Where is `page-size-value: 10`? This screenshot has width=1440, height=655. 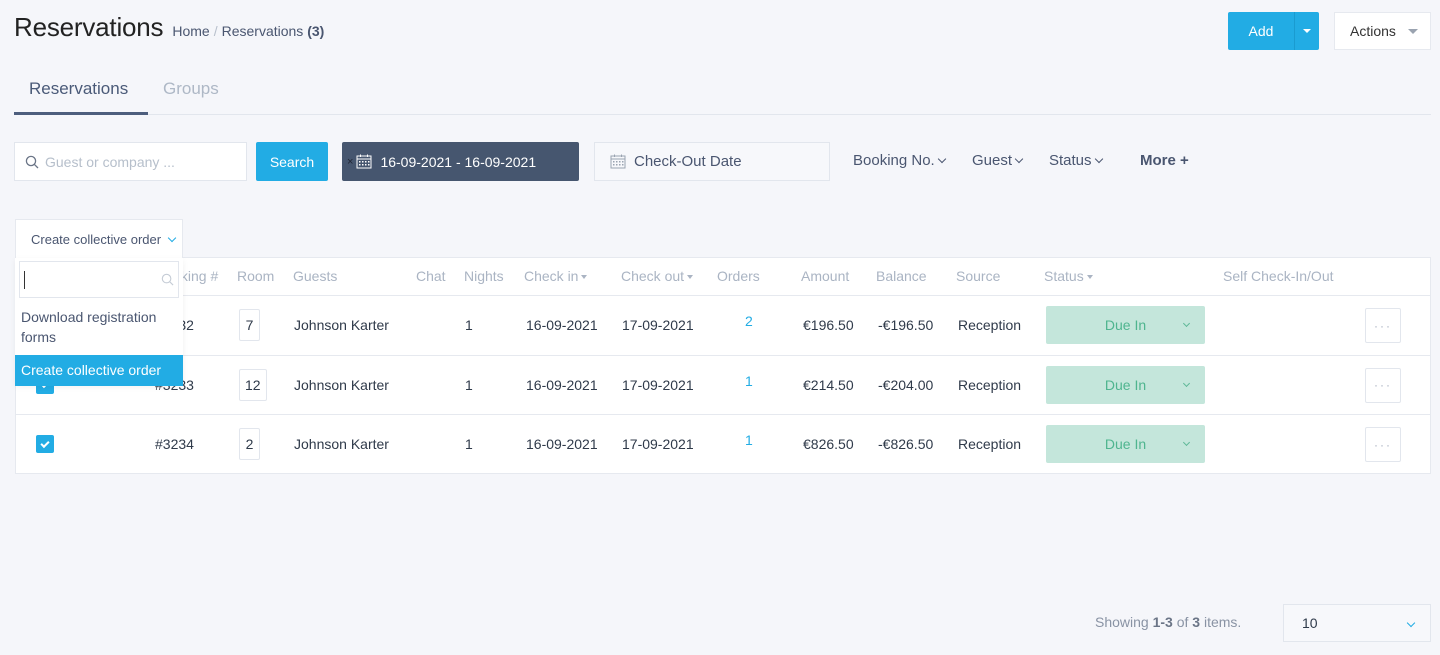 page-size-value: 10 is located at coordinates (1310, 623).